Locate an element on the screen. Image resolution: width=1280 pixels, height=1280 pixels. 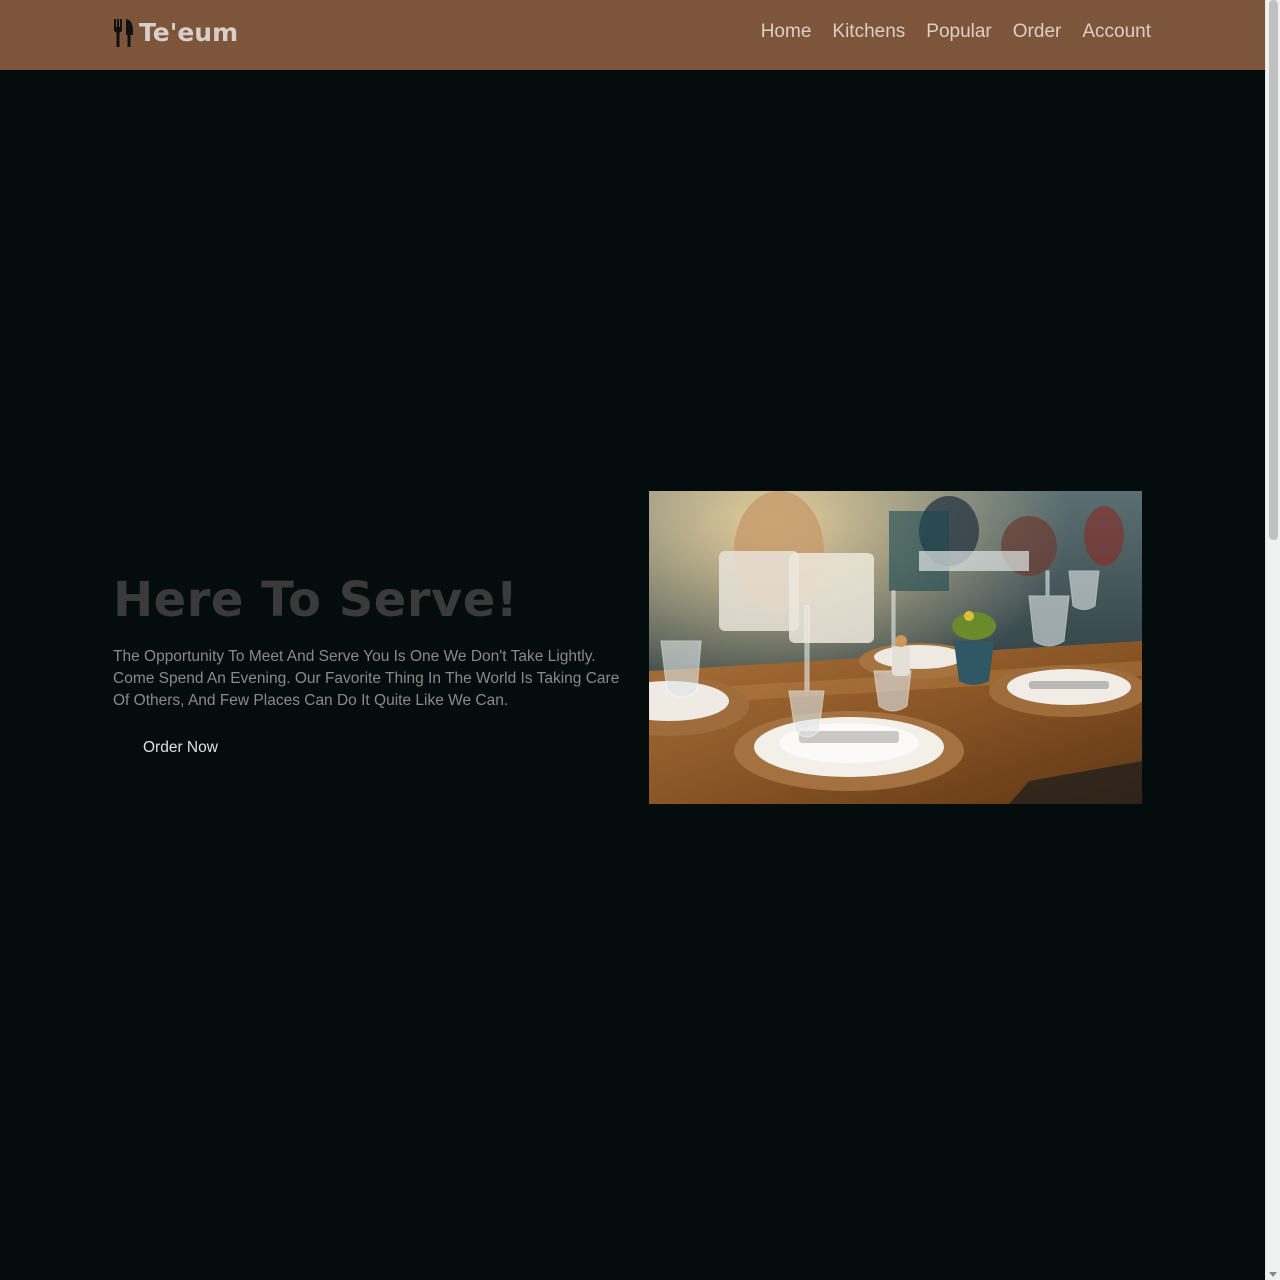
restaurant-table-photo is located at coordinates (895, 647).